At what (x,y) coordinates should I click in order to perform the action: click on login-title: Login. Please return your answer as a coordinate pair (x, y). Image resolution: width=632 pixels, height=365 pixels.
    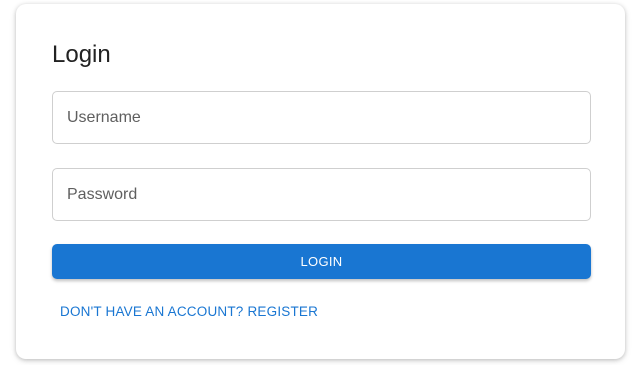
    Looking at the image, I should click on (81, 54).